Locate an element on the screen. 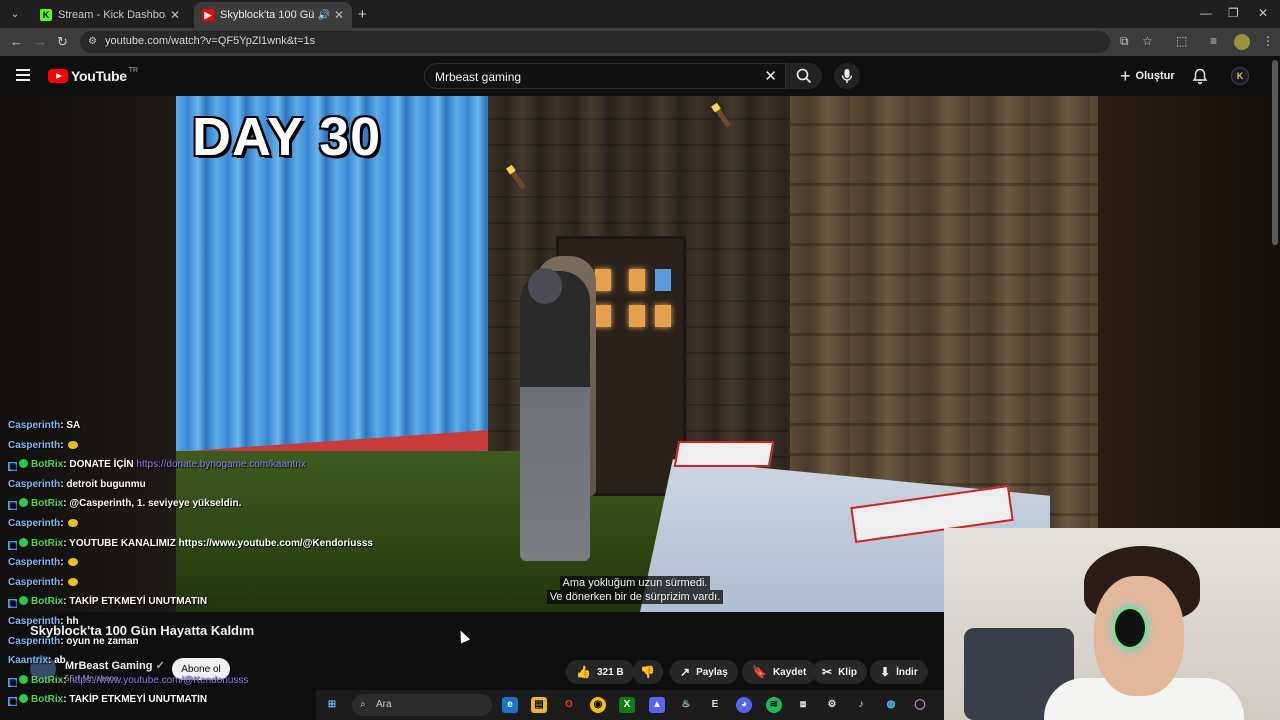 This screenshot has width=1280, height=720. edge-icon: e is located at coordinates (510, 705).